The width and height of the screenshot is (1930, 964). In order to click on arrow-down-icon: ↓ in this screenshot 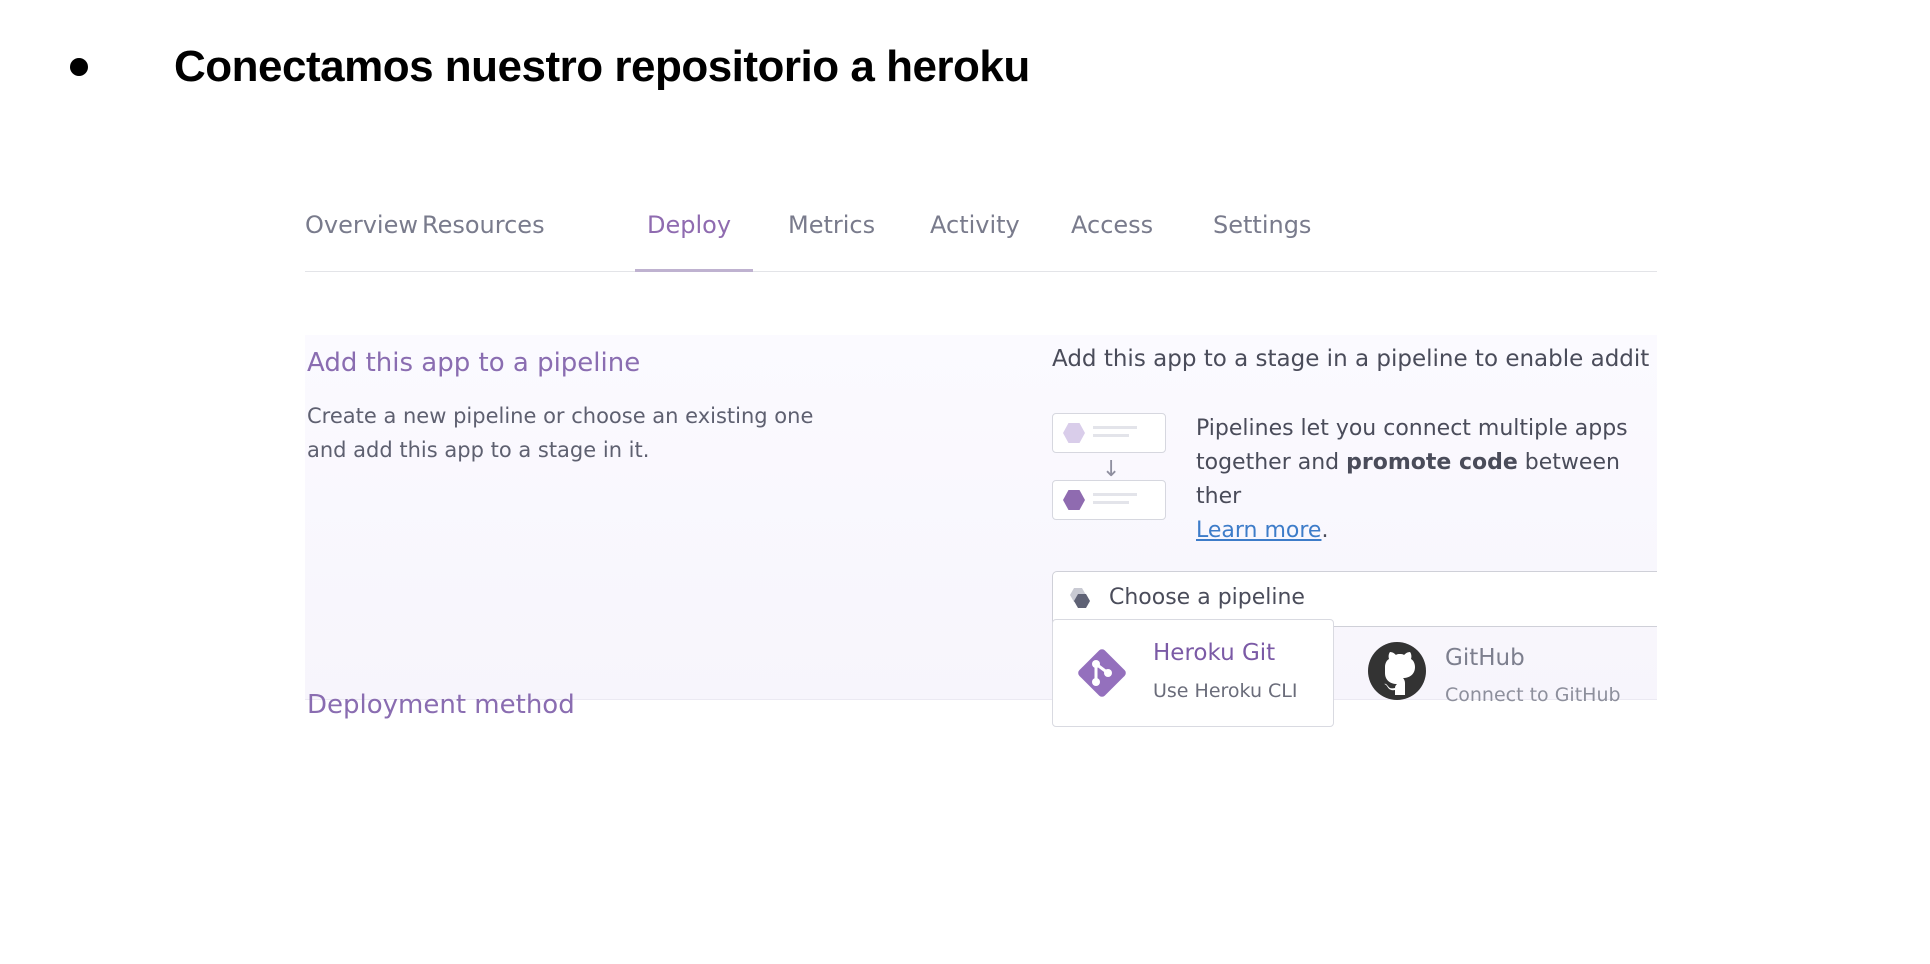, I will do `click(1111, 469)`.